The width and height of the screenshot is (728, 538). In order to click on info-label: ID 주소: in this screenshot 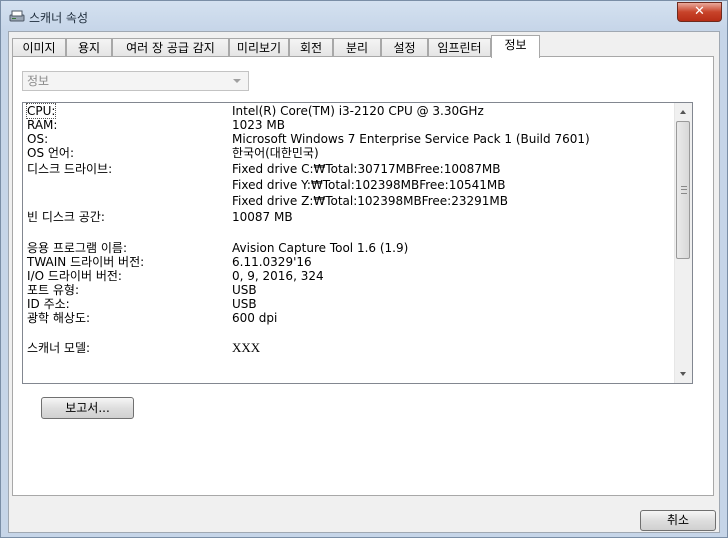, I will do `click(48, 304)`.